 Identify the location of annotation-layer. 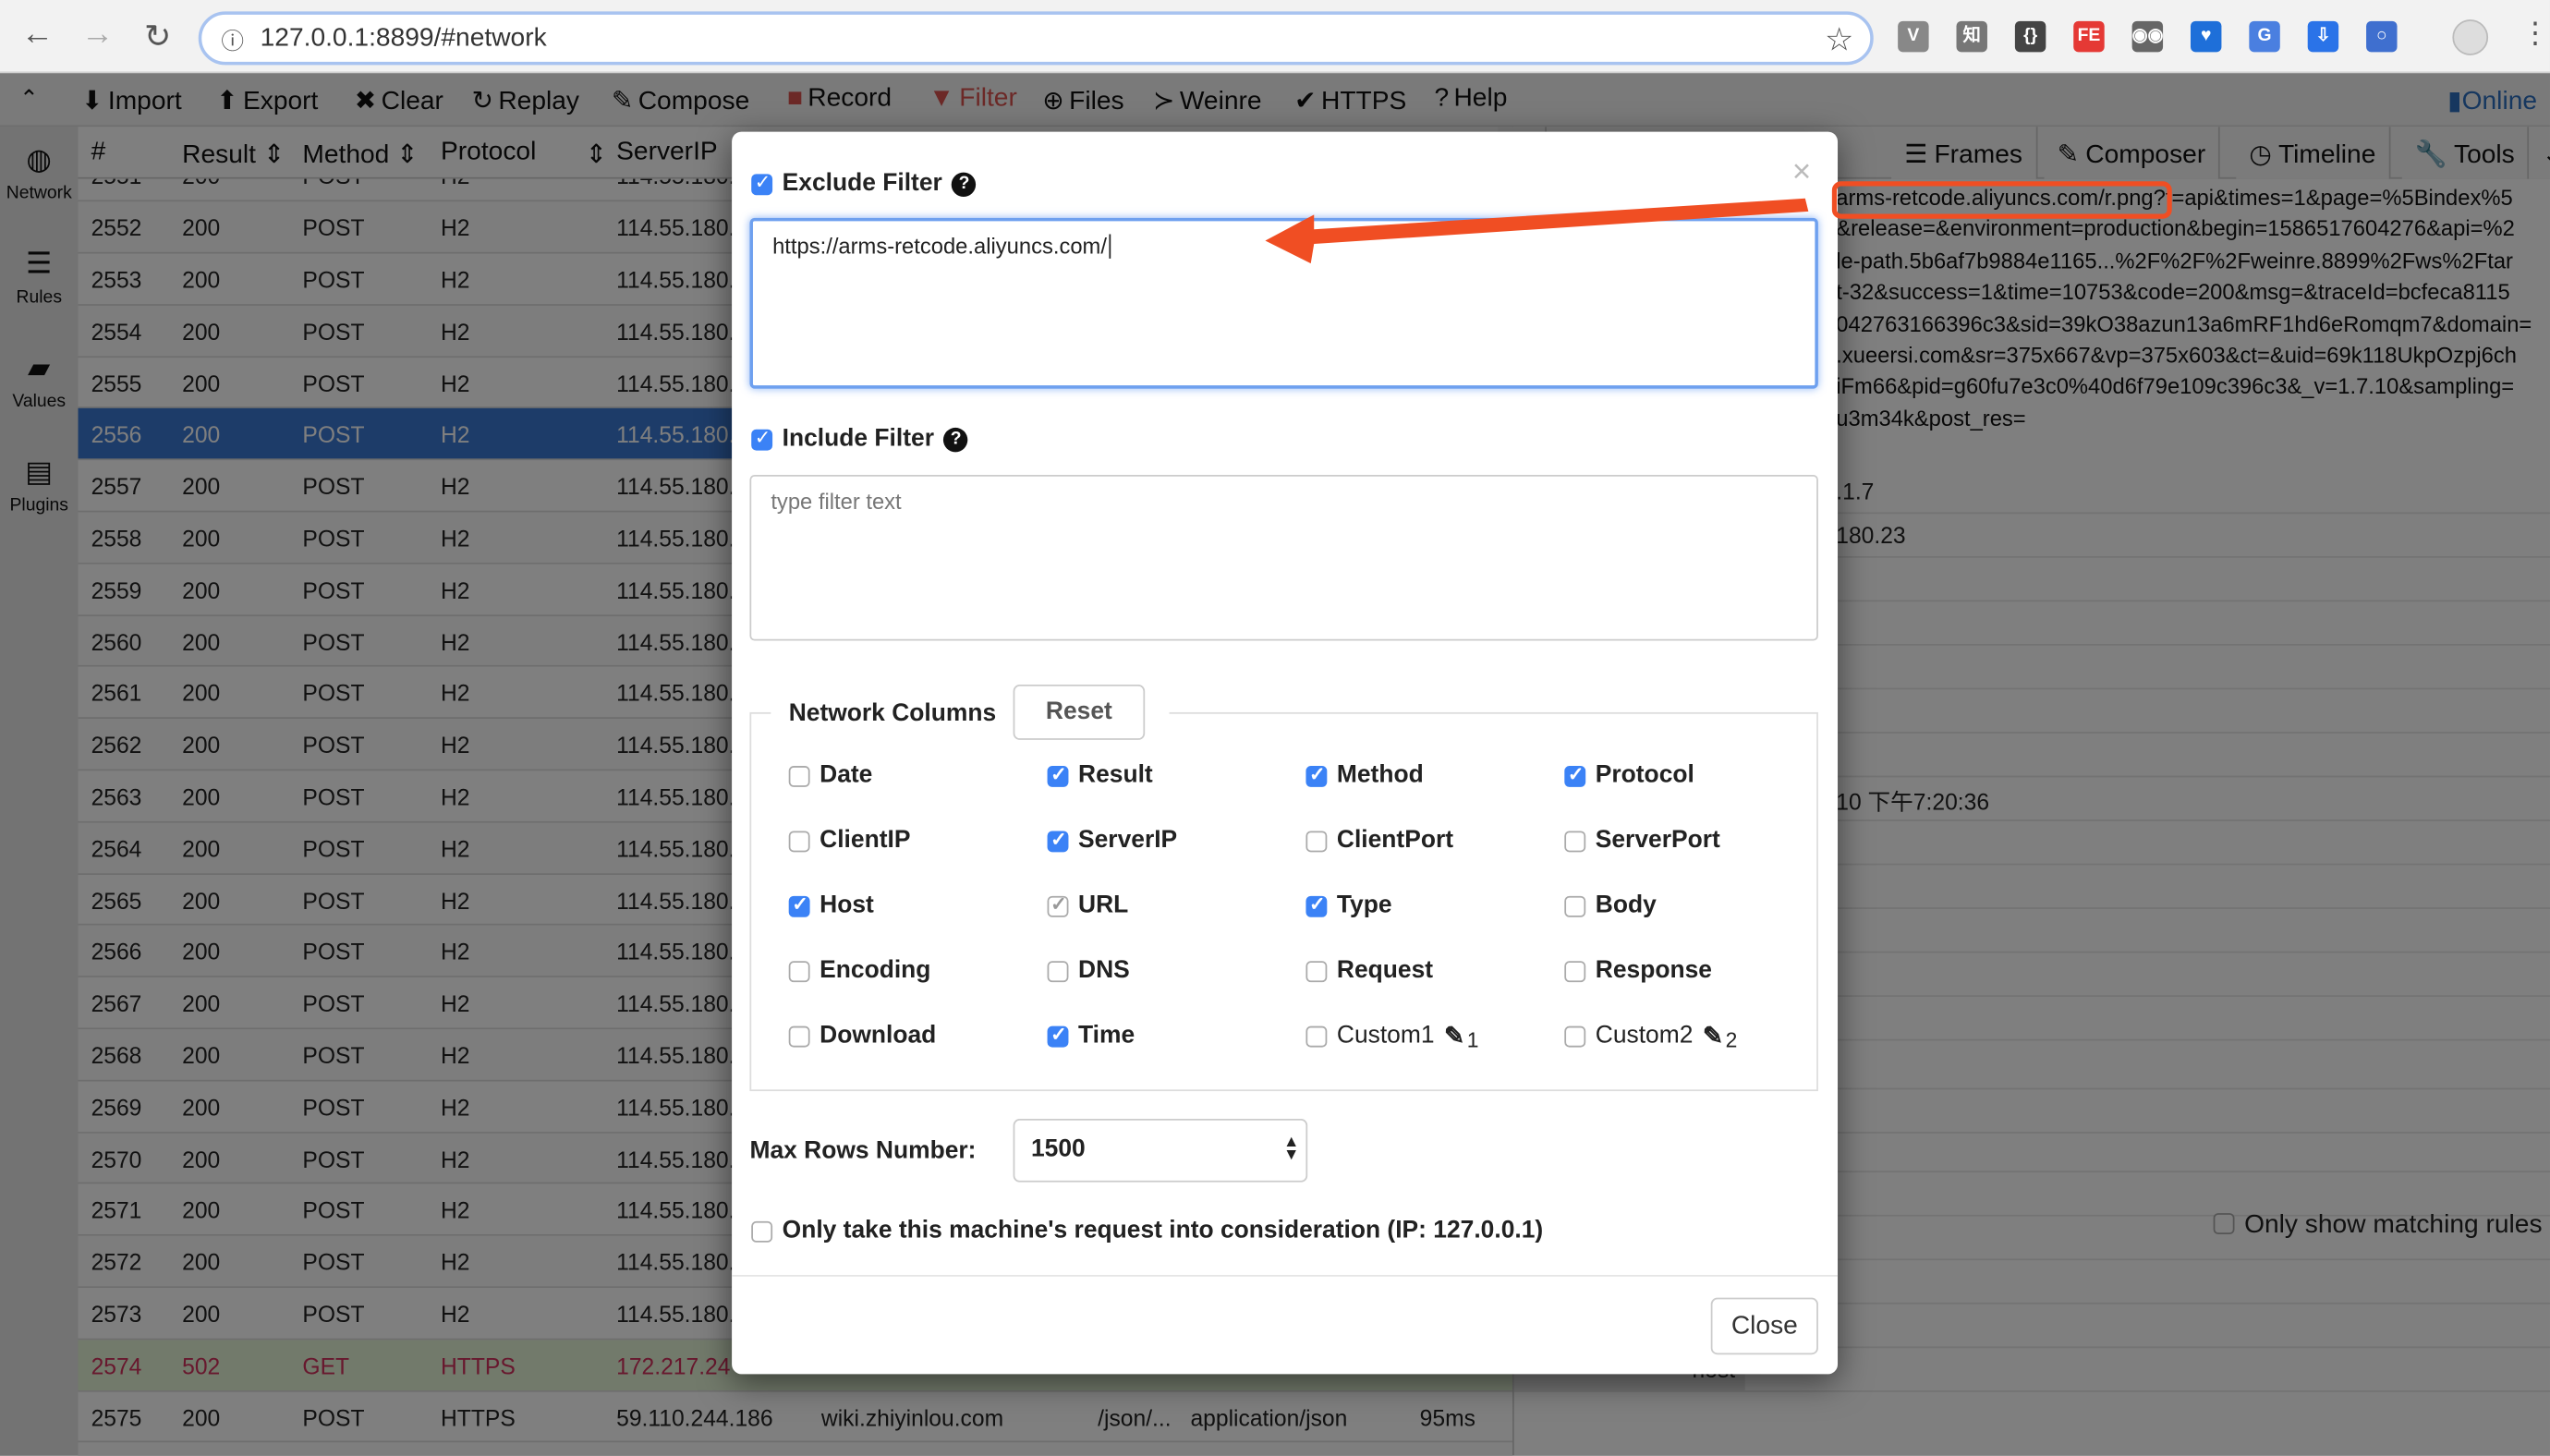
(1718, 222).